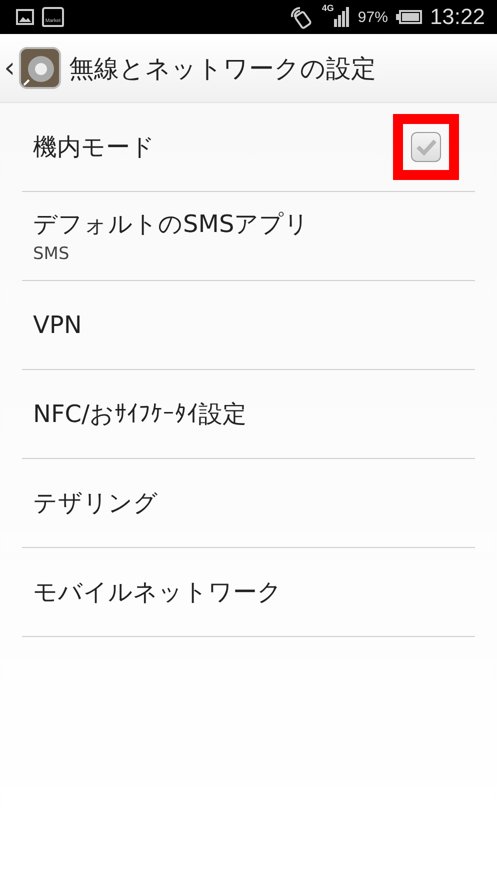 The height and width of the screenshot is (884, 497). I want to click on item-title: デフォルトのSMSアプリ, so click(171, 224).